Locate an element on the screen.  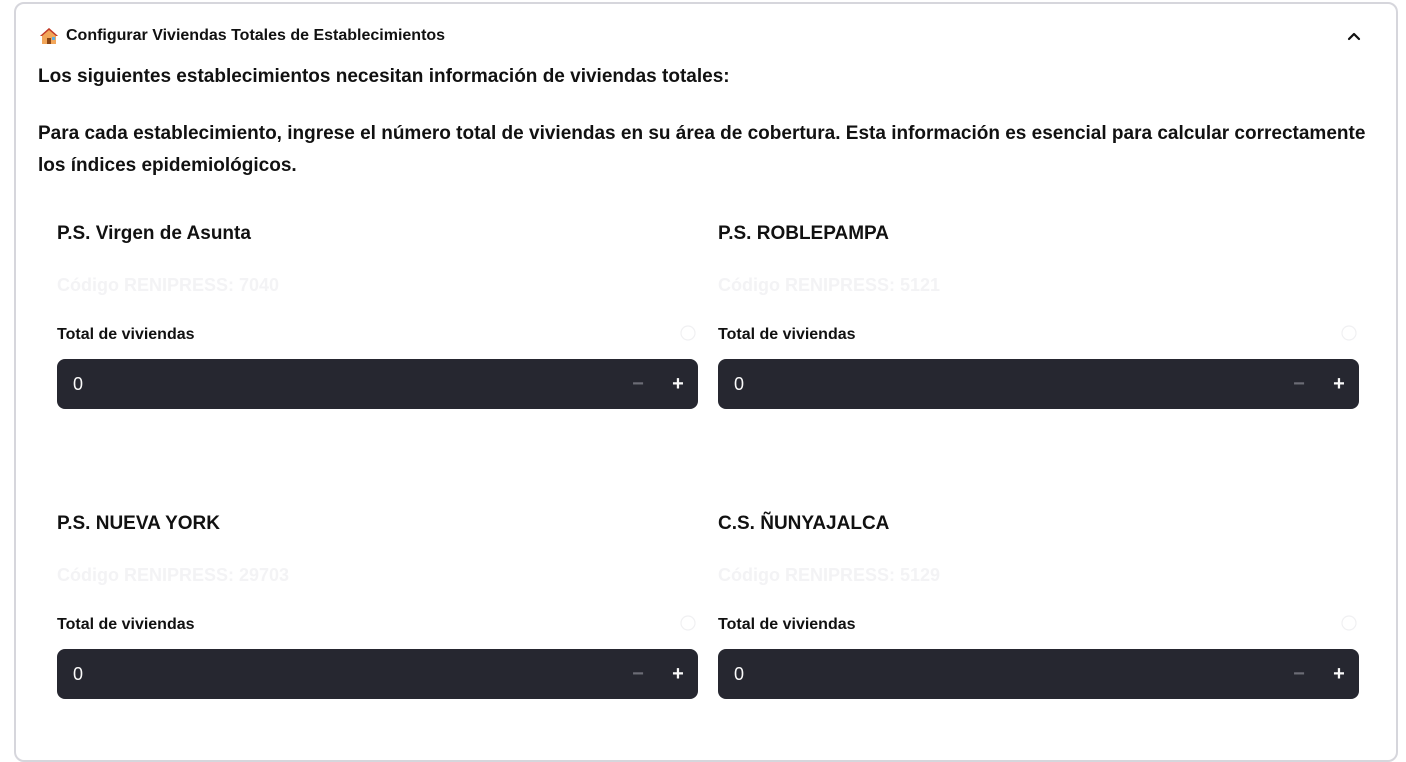
establishment-name: P.S. NUEVA YORK is located at coordinates (138, 523).